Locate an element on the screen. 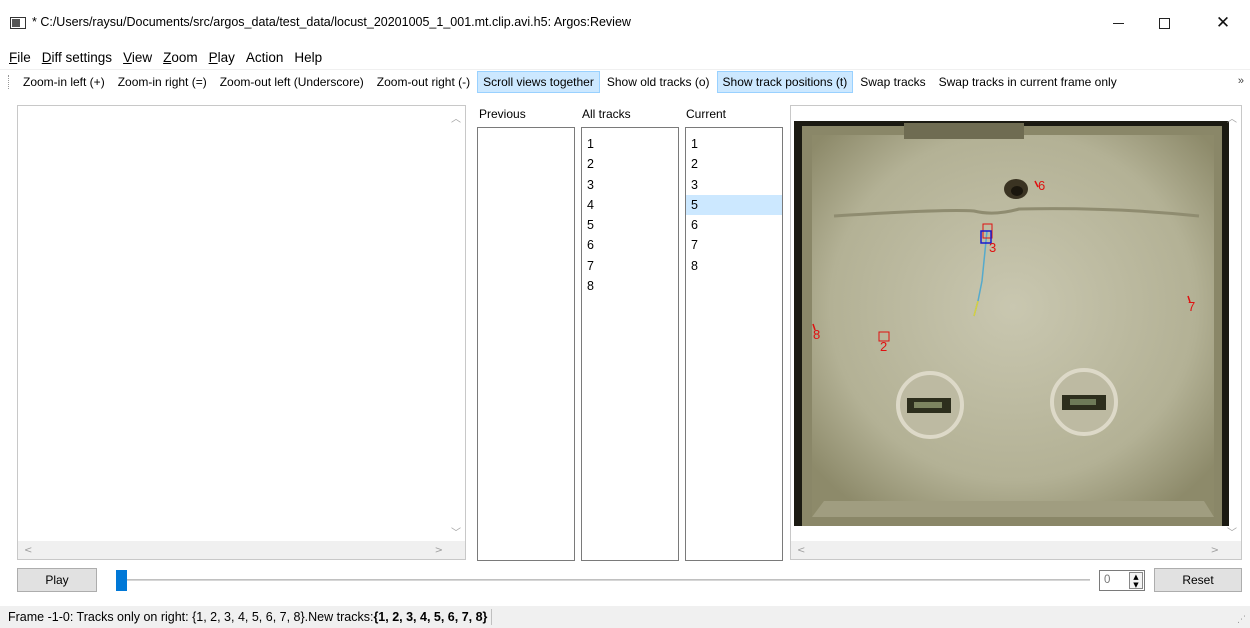  frame-slider-handle is located at coordinates (121, 580).